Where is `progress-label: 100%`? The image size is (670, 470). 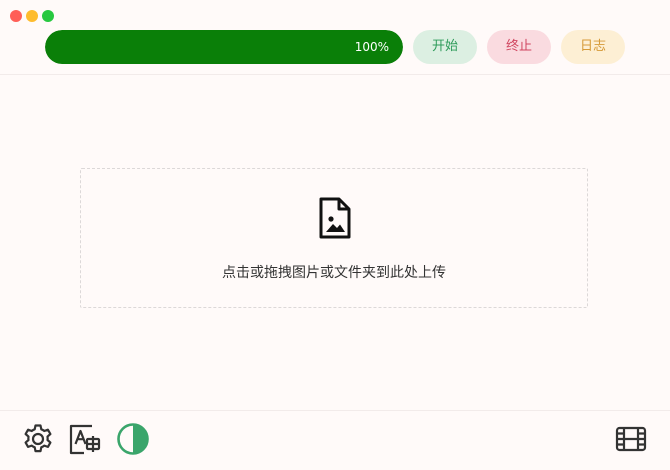
progress-label: 100% is located at coordinates (371, 47).